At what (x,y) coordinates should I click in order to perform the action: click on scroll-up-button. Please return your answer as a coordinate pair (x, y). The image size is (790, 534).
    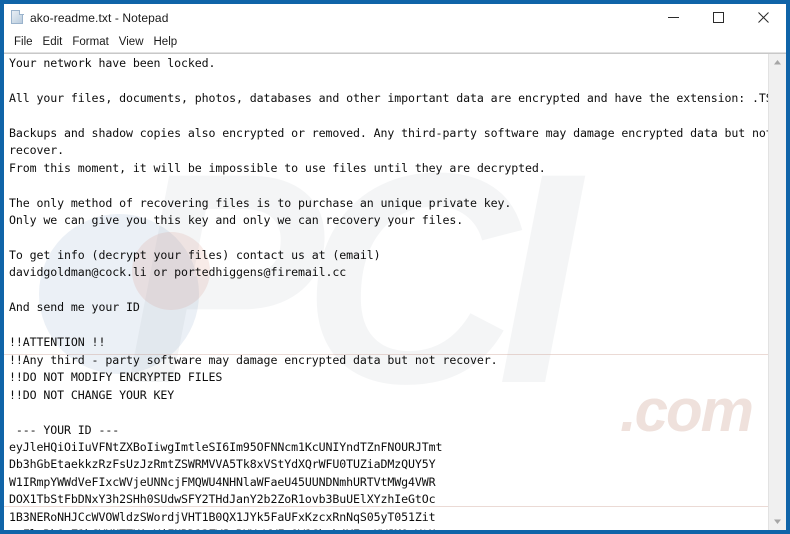
    Looking at the image, I should click on (777, 62).